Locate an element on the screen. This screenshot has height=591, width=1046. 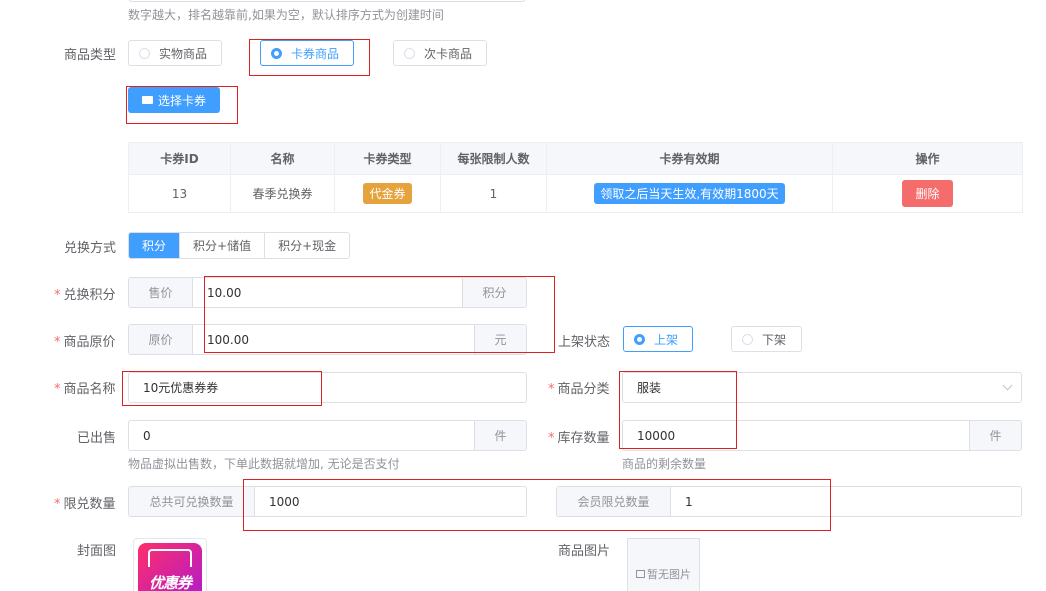
exchange-method-label: 兑换方式 is located at coordinates (90, 248).